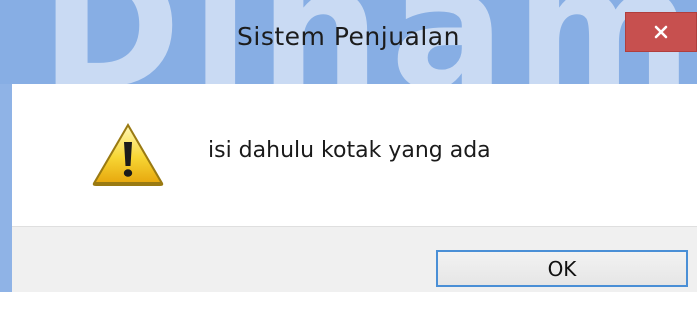  I want to click on dialog-title: Sistem Penjualan, so click(348, 36).